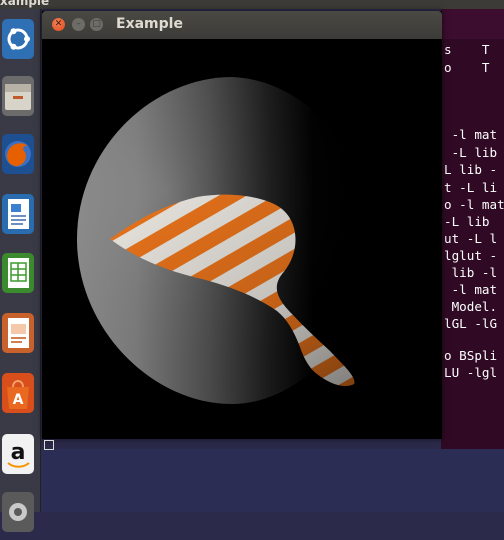 The width and height of the screenshot is (504, 540). I want to click on amazon-icon: a, so click(18, 454).